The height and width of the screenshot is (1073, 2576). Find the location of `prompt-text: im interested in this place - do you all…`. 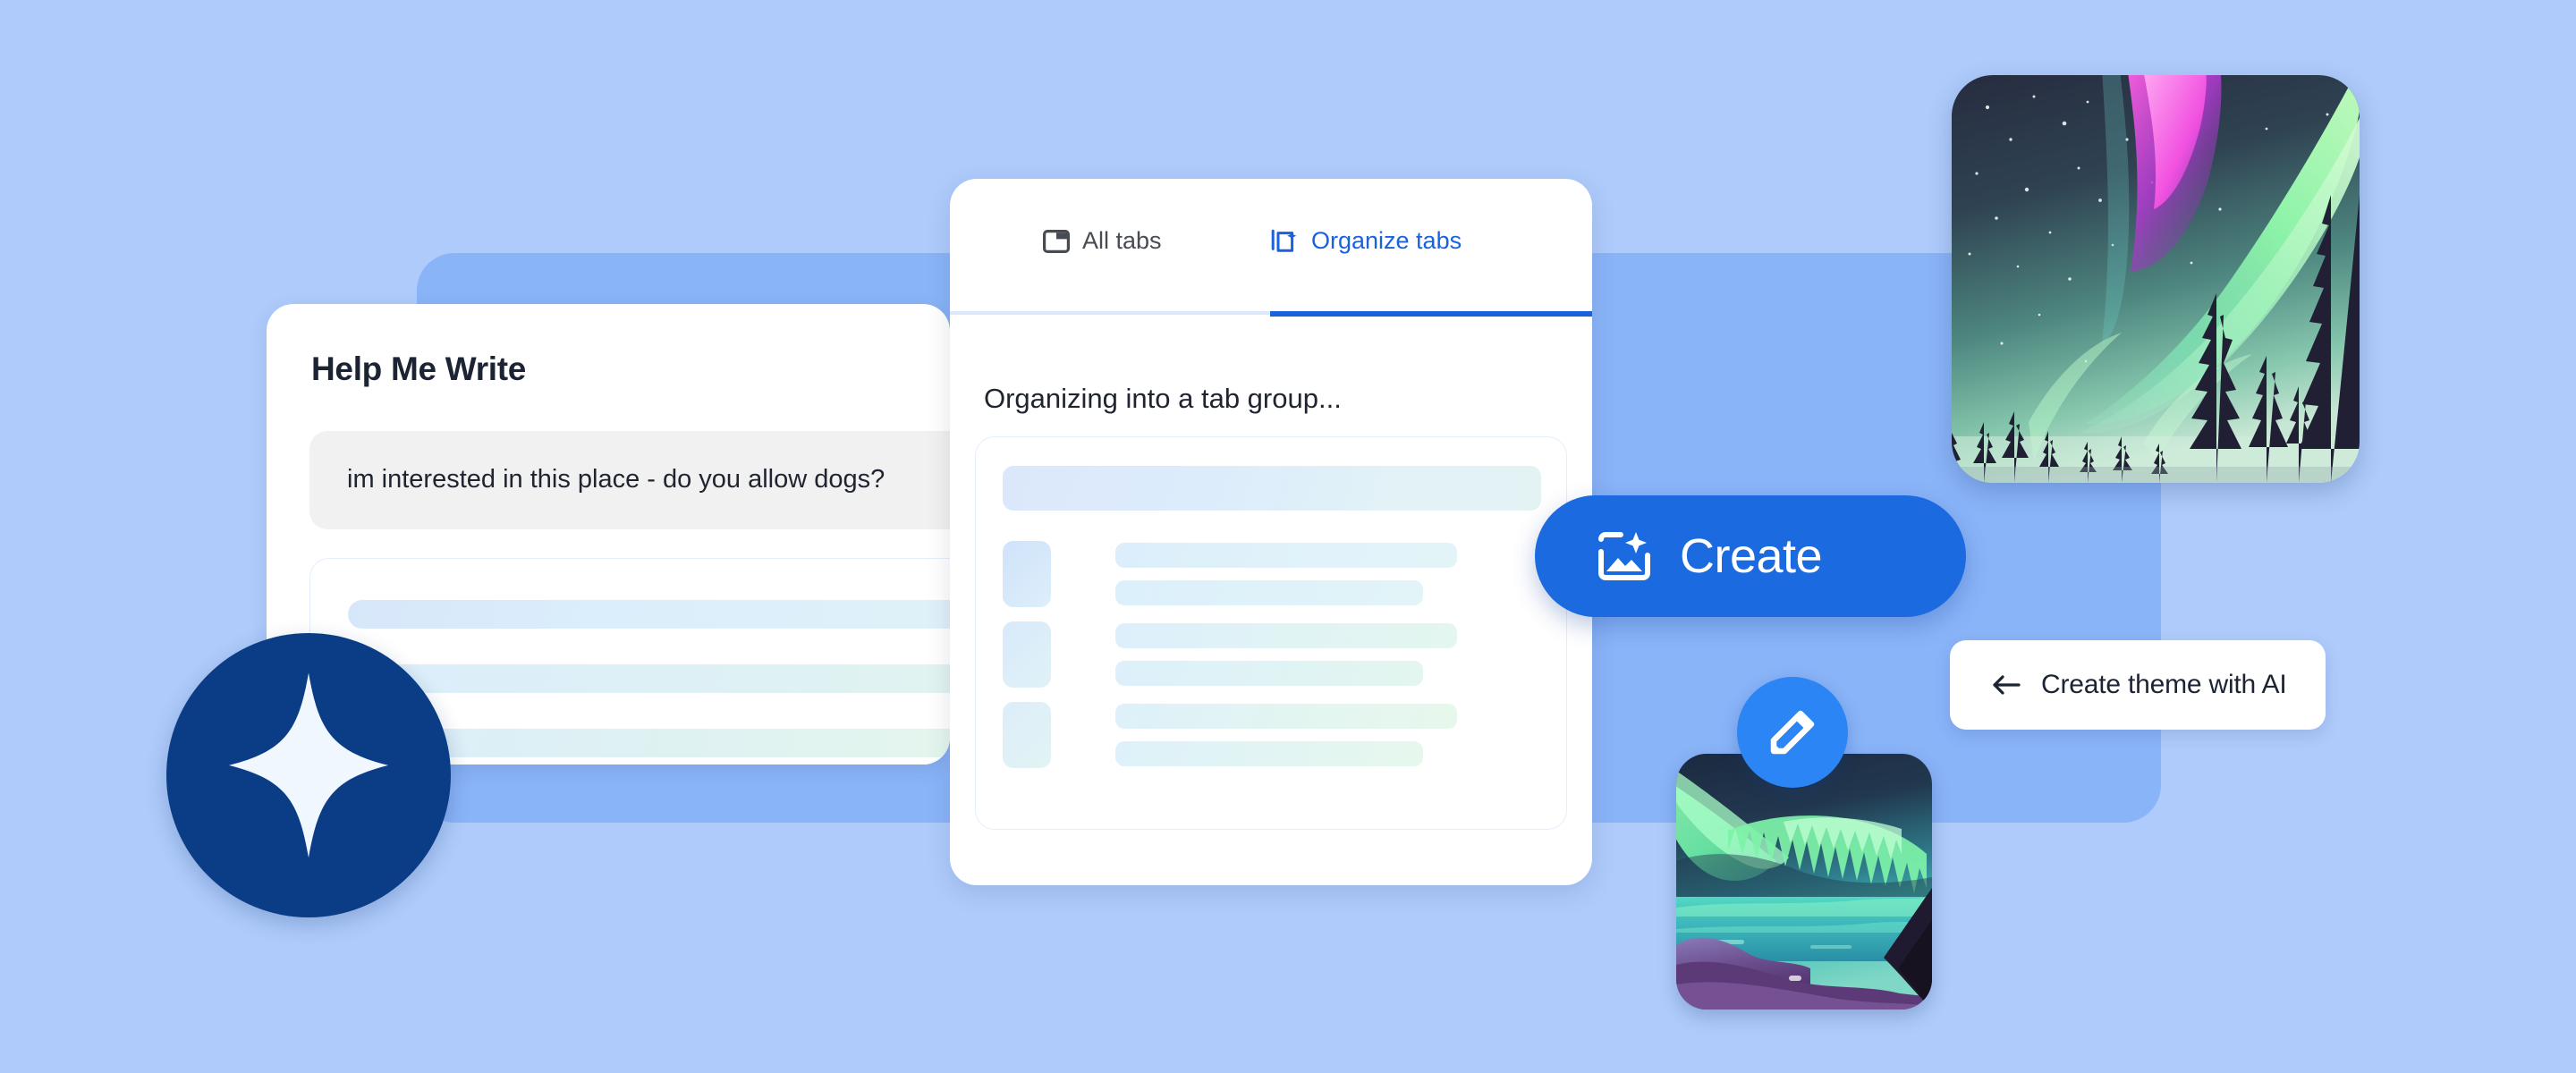

prompt-text: im interested in this place - do you all… is located at coordinates (616, 479).